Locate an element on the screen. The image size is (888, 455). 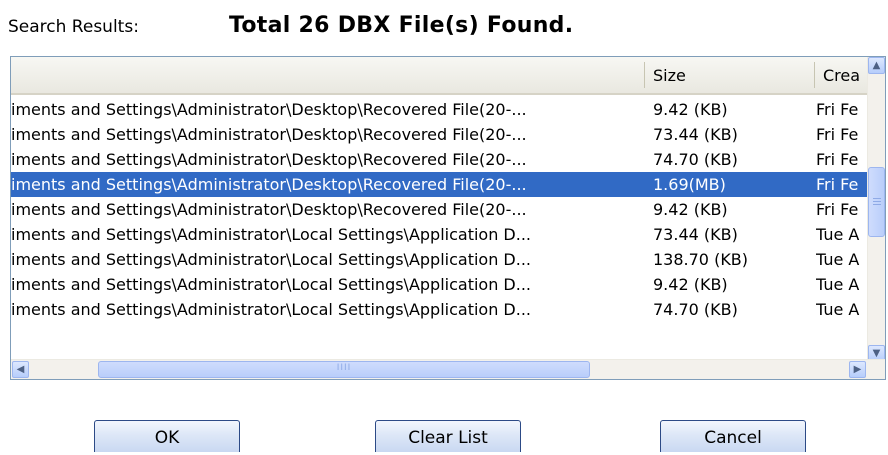
column-header-size: Size is located at coordinates (730, 75).